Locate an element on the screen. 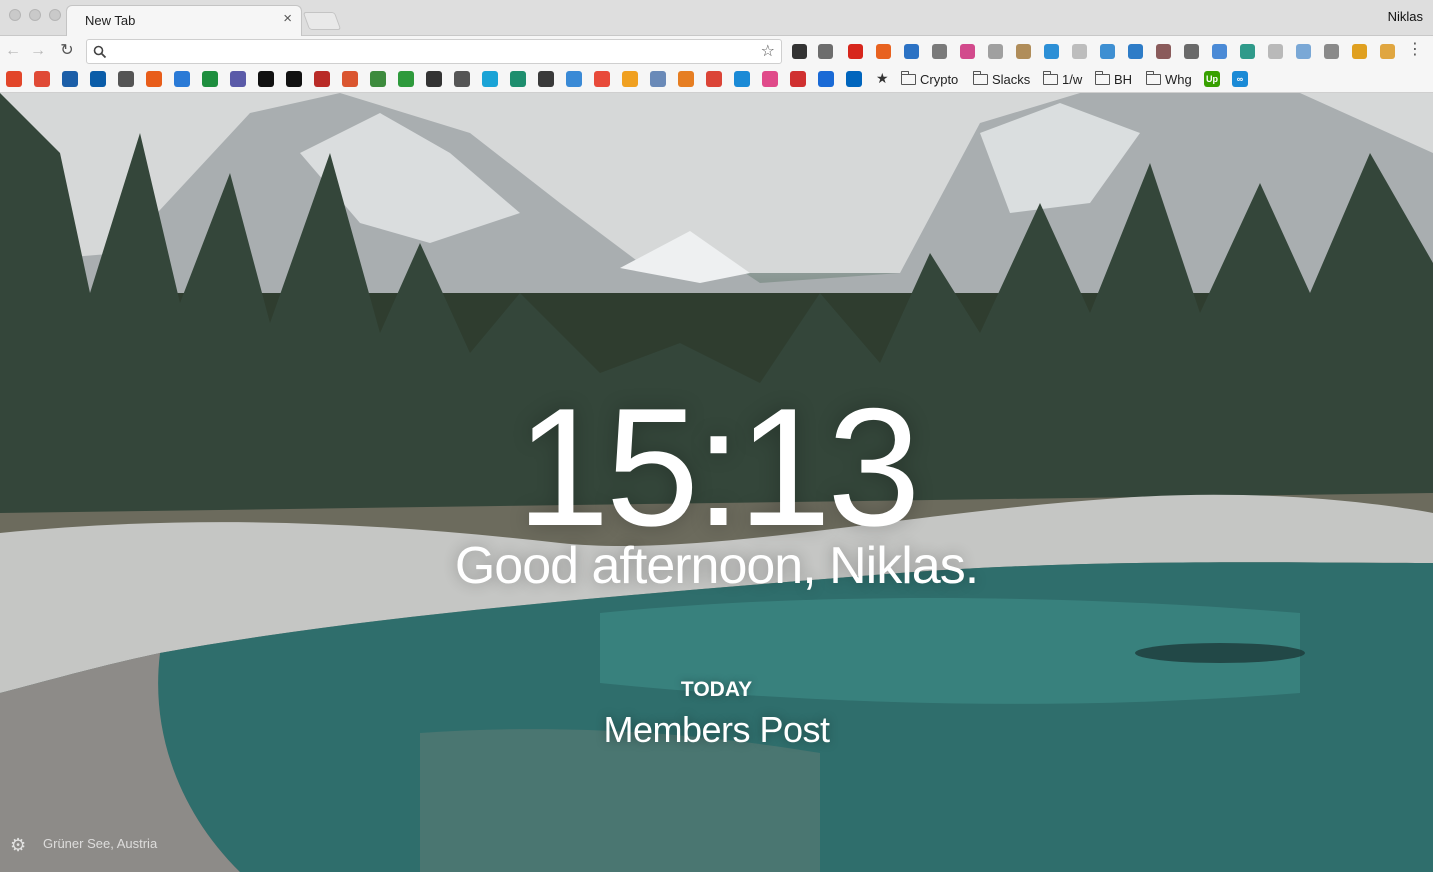 The image size is (1433, 872). clipper-icon is located at coordinates (939, 51).